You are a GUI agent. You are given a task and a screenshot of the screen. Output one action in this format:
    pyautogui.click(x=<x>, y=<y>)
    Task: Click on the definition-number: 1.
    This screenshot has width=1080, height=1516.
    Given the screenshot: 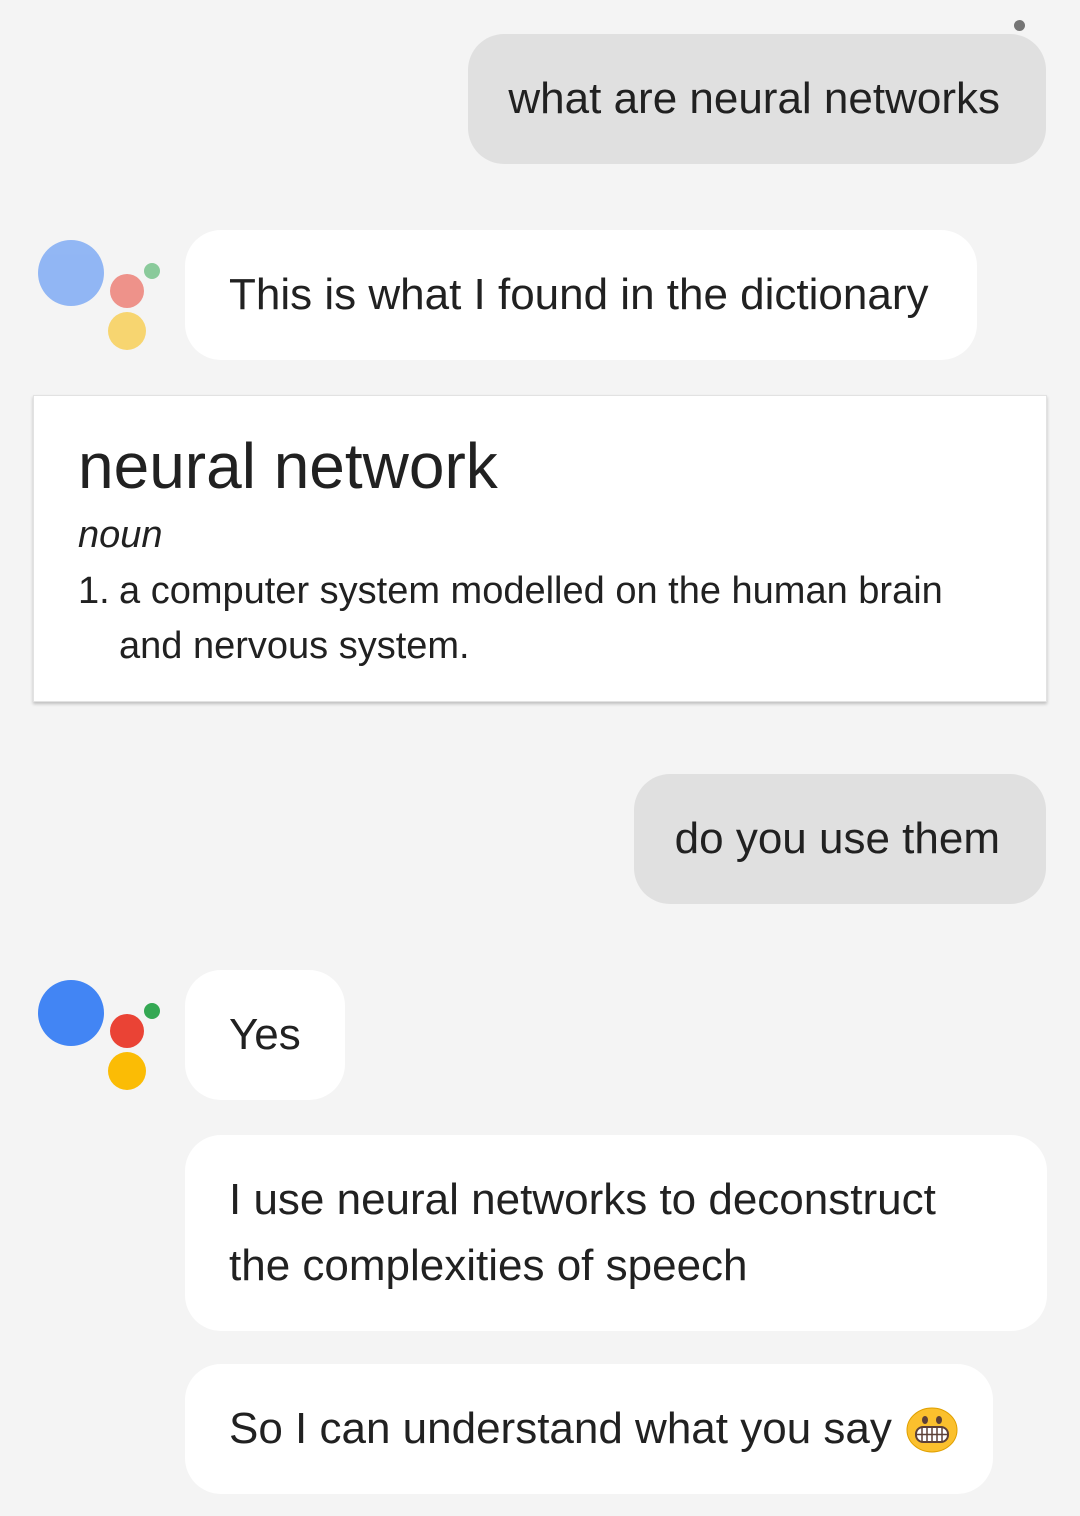 What is the action you would take?
    pyautogui.click(x=94, y=591)
    